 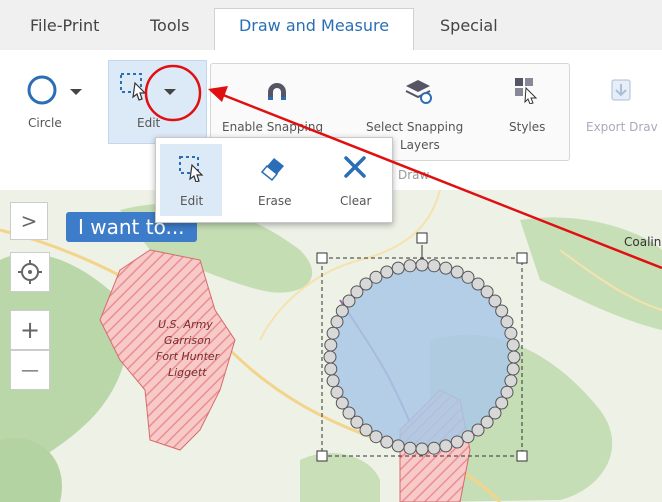 I want to click on tab-draw-and-measure: Draw and Measure, so click(x=314, y=29).